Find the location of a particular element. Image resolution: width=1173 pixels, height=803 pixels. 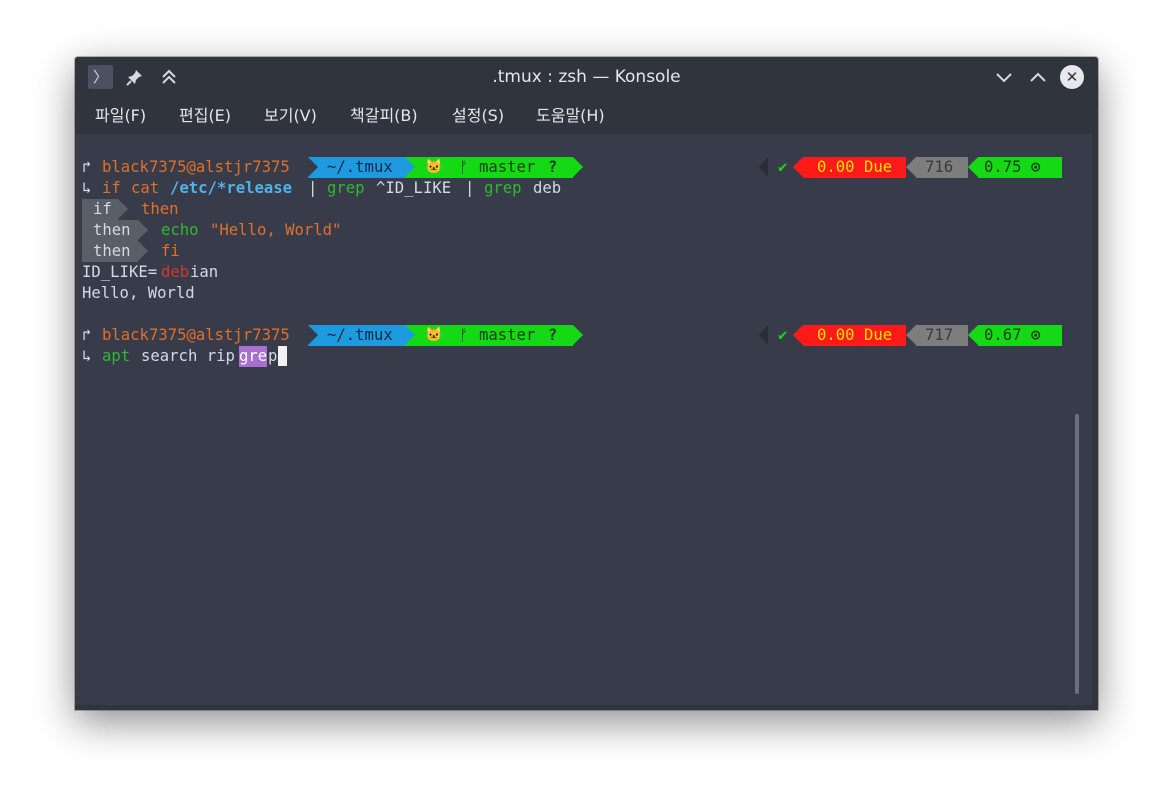

menu-file: 파일(F) is located at coordinates (120, 115).